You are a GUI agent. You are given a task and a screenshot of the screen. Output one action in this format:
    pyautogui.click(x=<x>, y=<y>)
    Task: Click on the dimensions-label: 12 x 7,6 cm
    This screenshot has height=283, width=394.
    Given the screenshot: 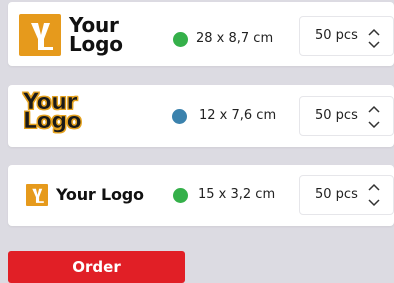 What is the action you would take?
    pyautogui.click(x=238, y=115)
    